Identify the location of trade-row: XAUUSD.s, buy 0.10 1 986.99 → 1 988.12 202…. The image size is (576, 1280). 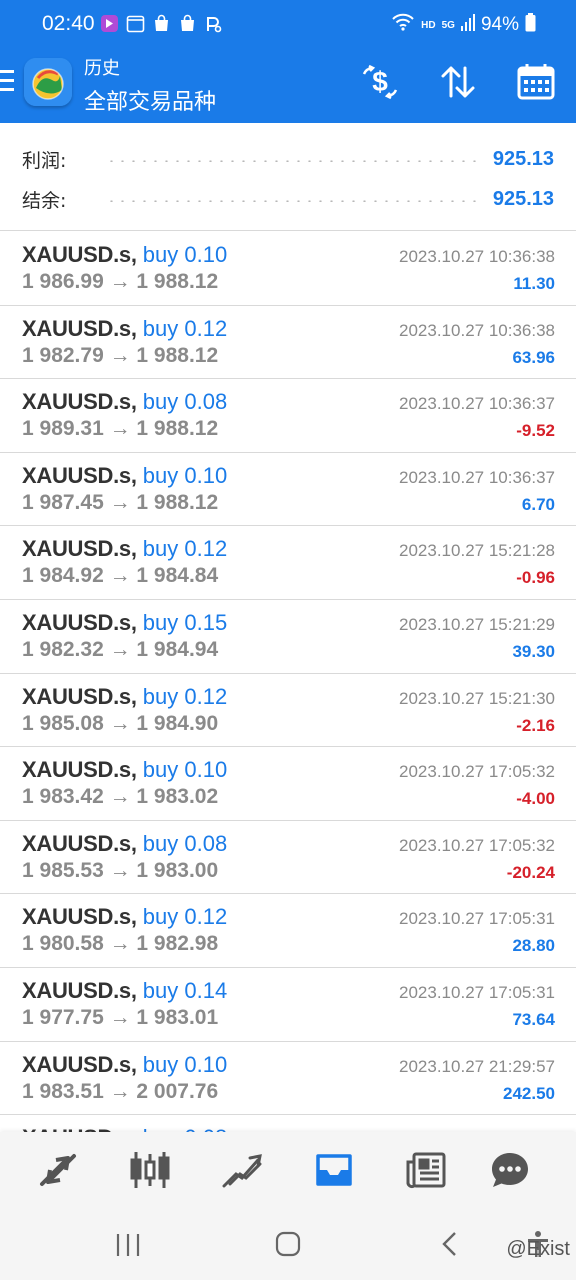
(288, 269).